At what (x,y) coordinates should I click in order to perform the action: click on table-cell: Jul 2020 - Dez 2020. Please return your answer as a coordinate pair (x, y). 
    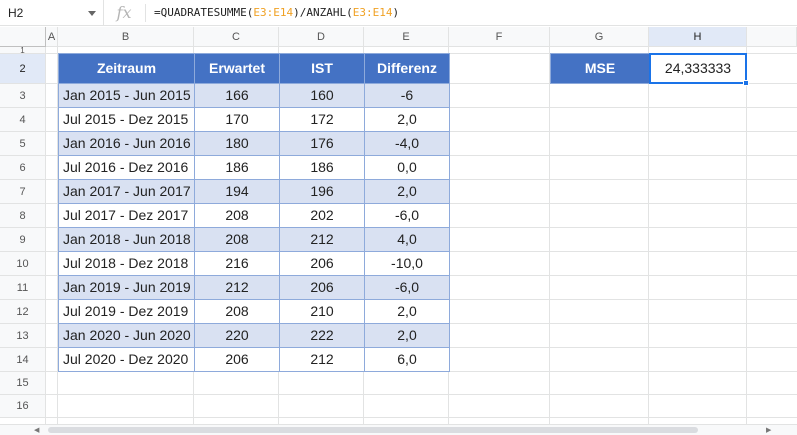
    Looking at the image, I should click on (126, 359).